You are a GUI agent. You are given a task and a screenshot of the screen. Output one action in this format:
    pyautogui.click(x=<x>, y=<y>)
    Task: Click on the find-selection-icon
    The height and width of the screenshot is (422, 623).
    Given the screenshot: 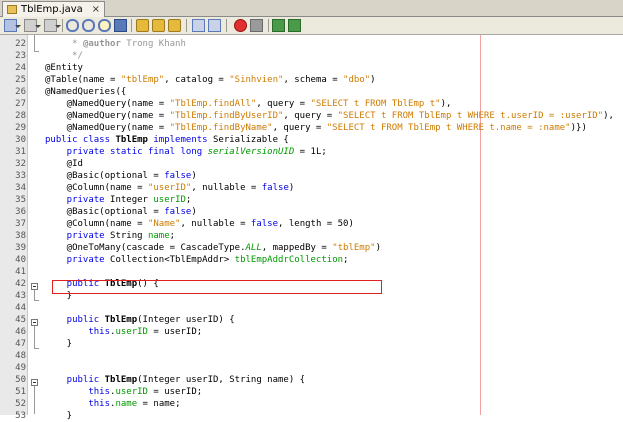 What is the action you would take?
    pyautogui.click(x=104, y=25)
    